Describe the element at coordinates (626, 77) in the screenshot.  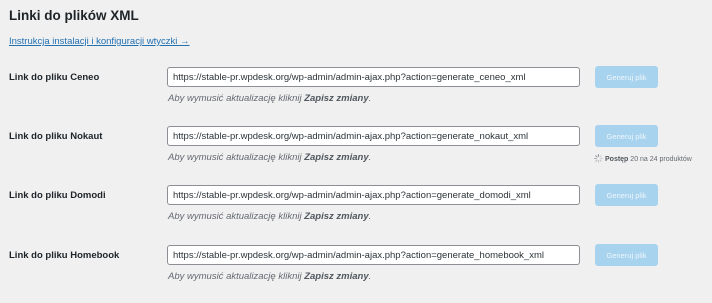
I see `generate-button-ceneo: Generuj plik` at that location.